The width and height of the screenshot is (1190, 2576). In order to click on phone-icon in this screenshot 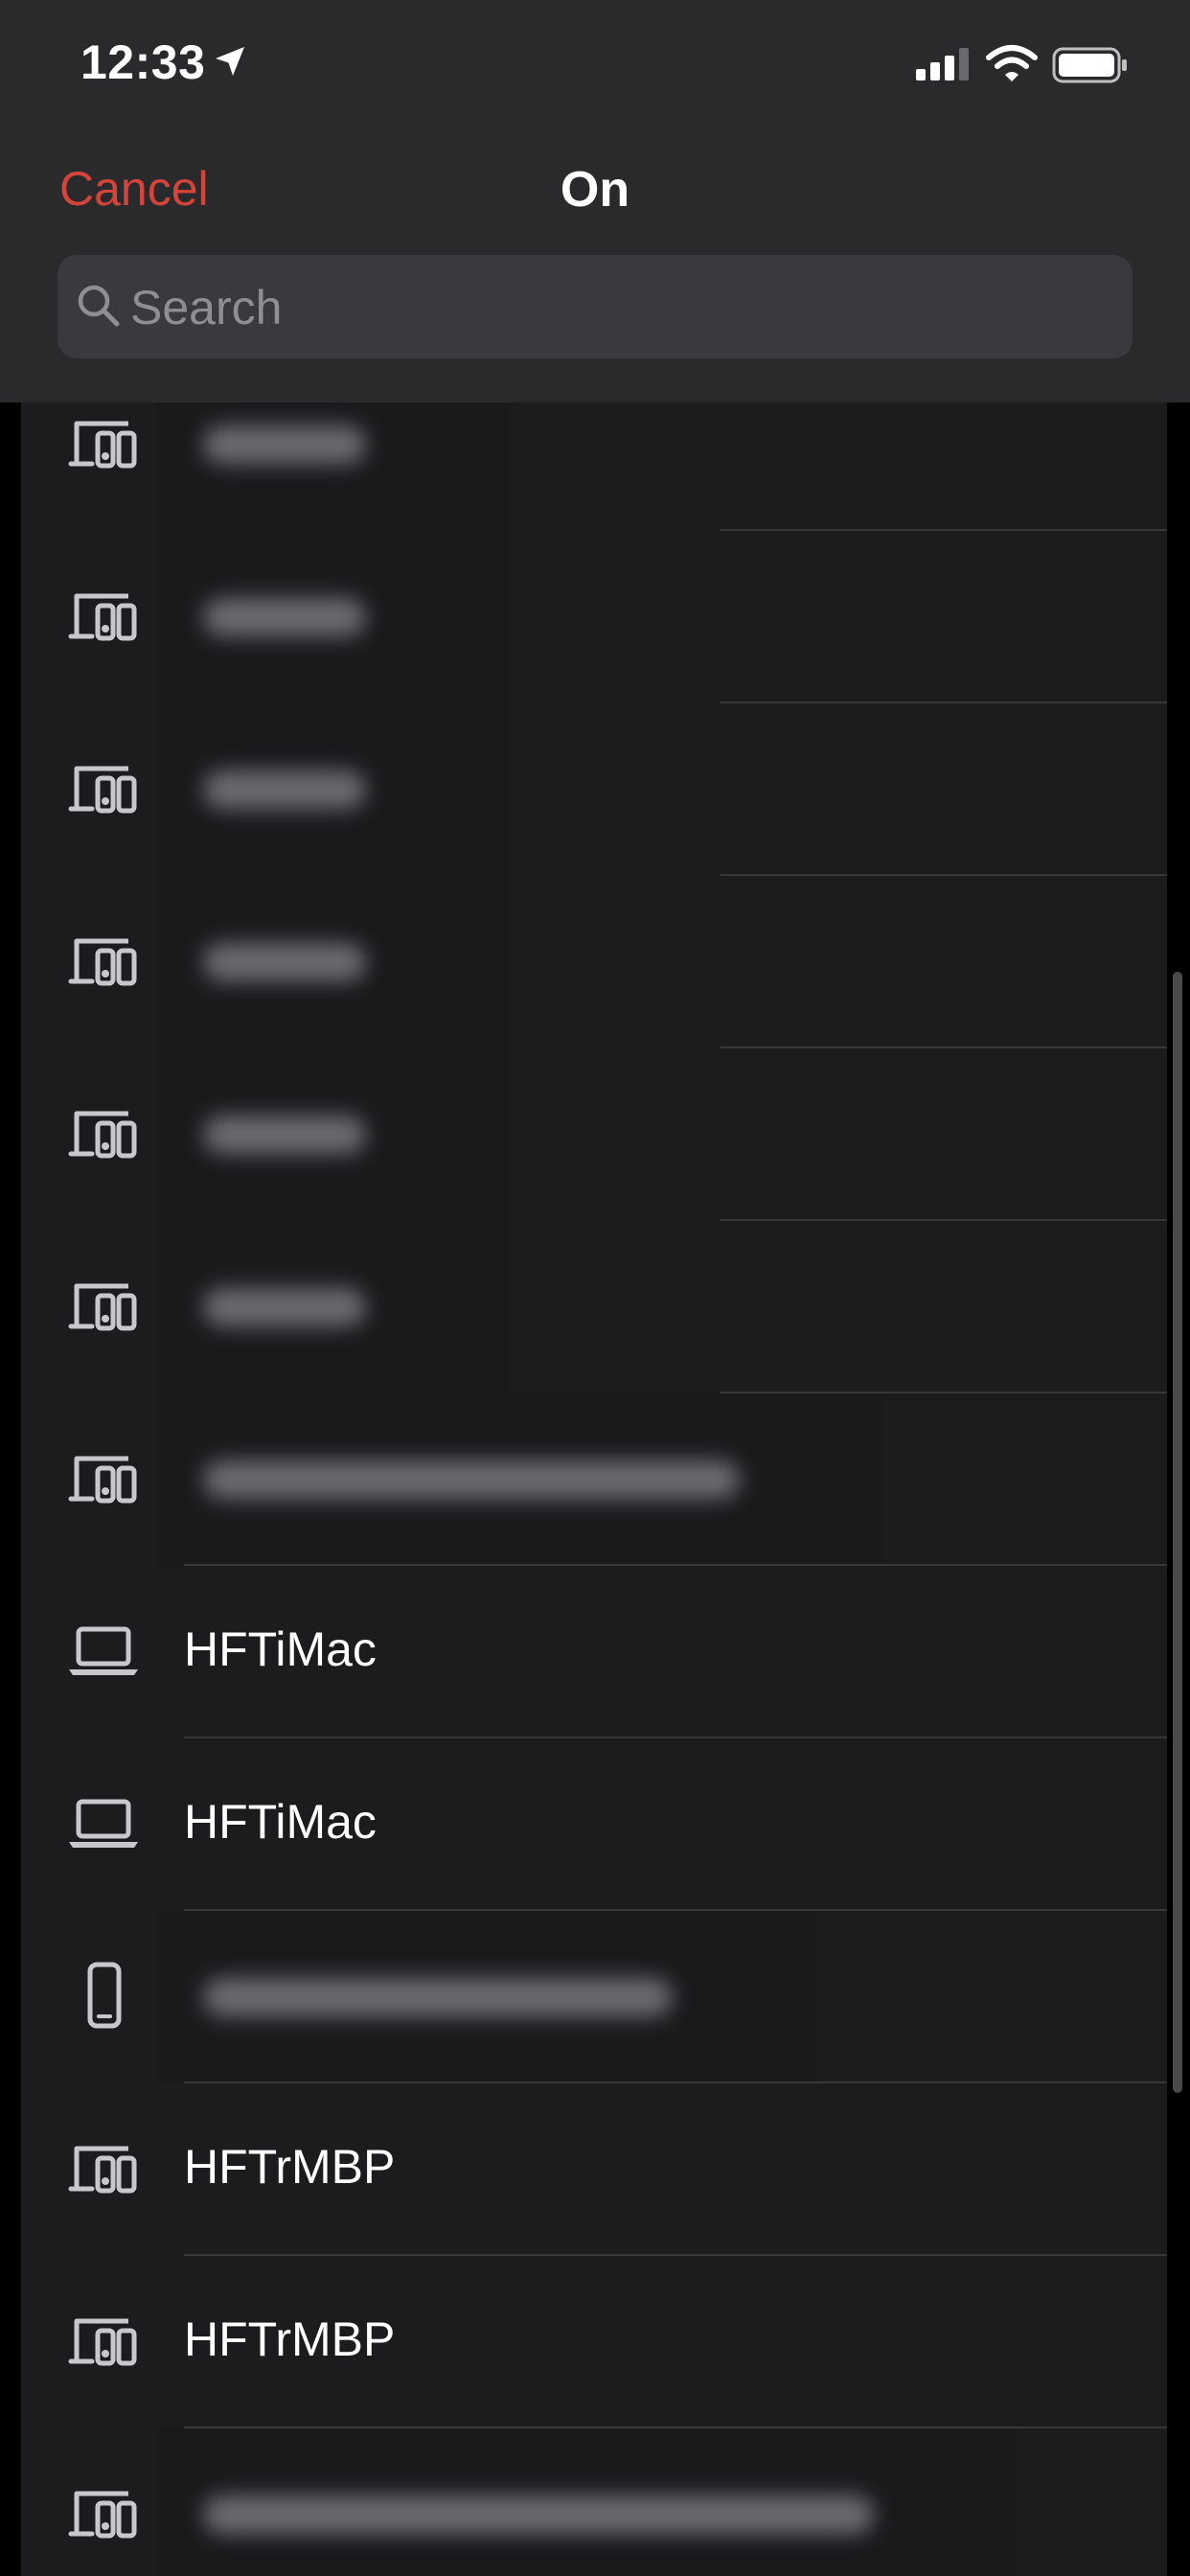, I will do `click(103, 1997)`.